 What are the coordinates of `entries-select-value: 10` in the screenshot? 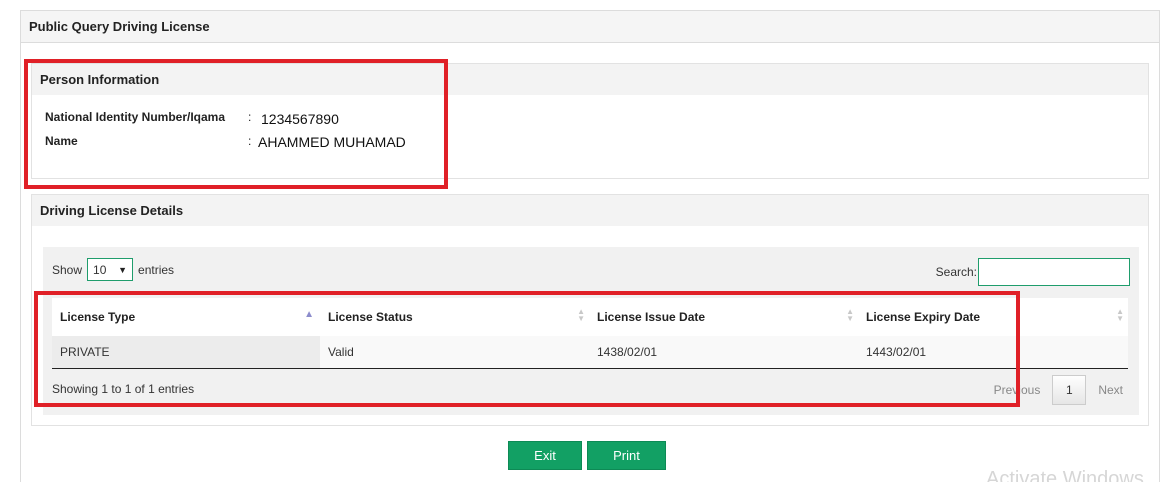 It's located at (100, 269).